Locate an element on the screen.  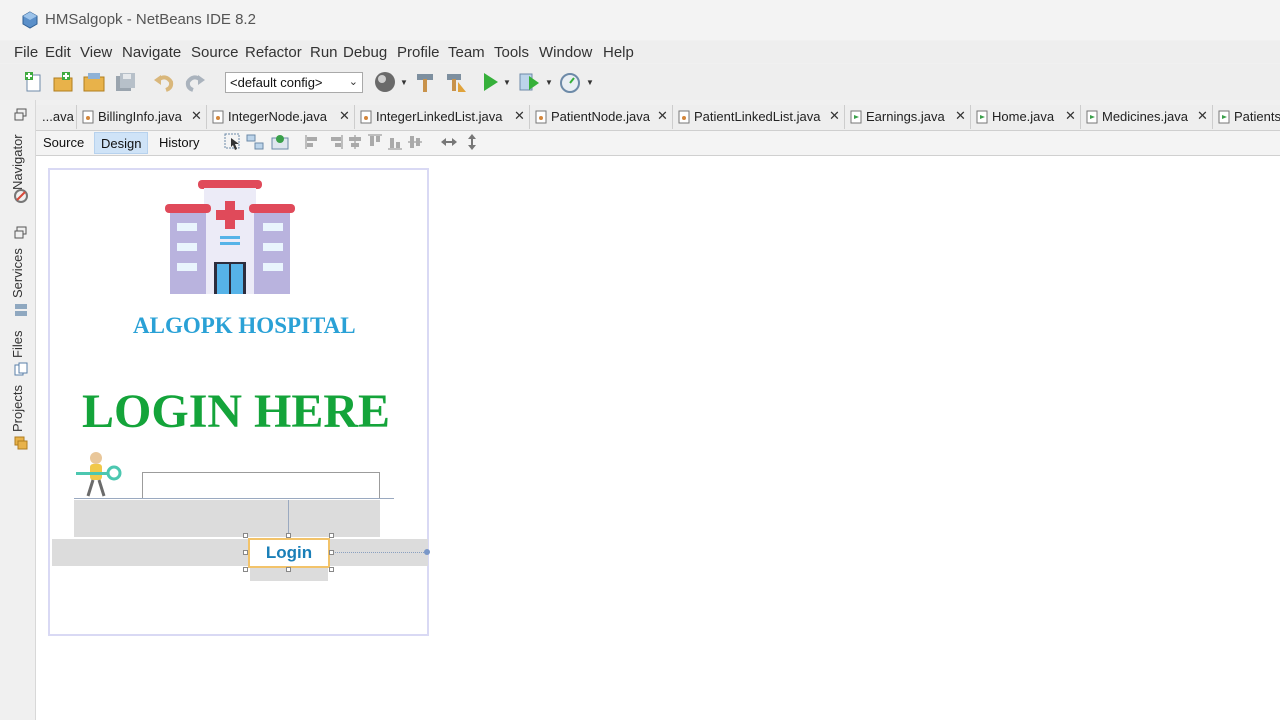
menu-profile: Profile is located at coordinates (418, 52).